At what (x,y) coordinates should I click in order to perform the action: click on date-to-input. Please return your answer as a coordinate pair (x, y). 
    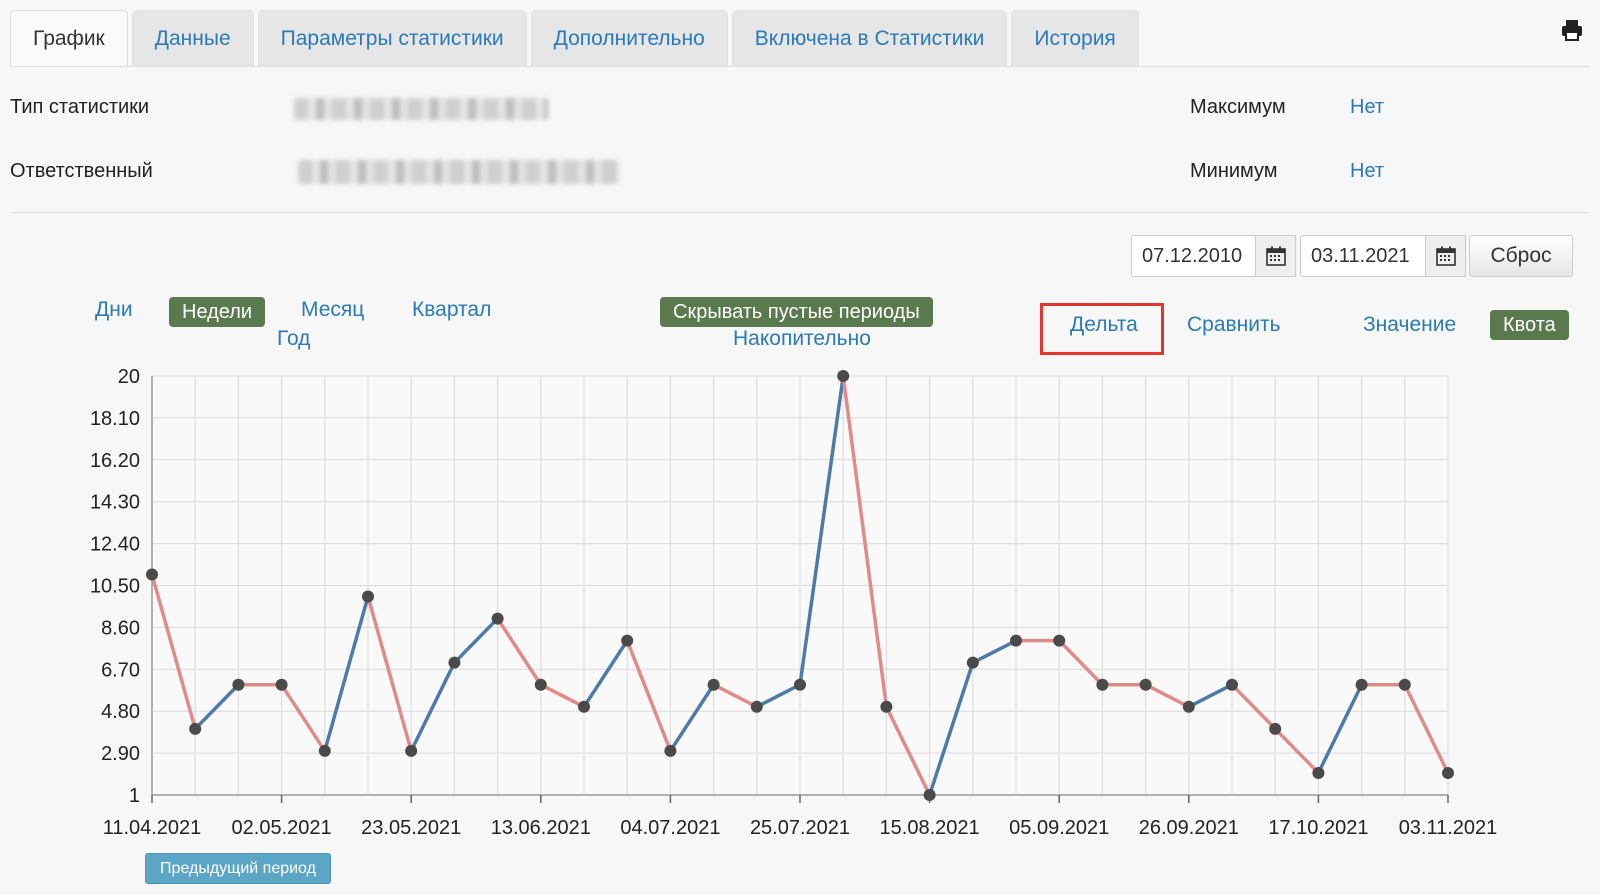
    Looking at the image, I should click on (1363, 256).